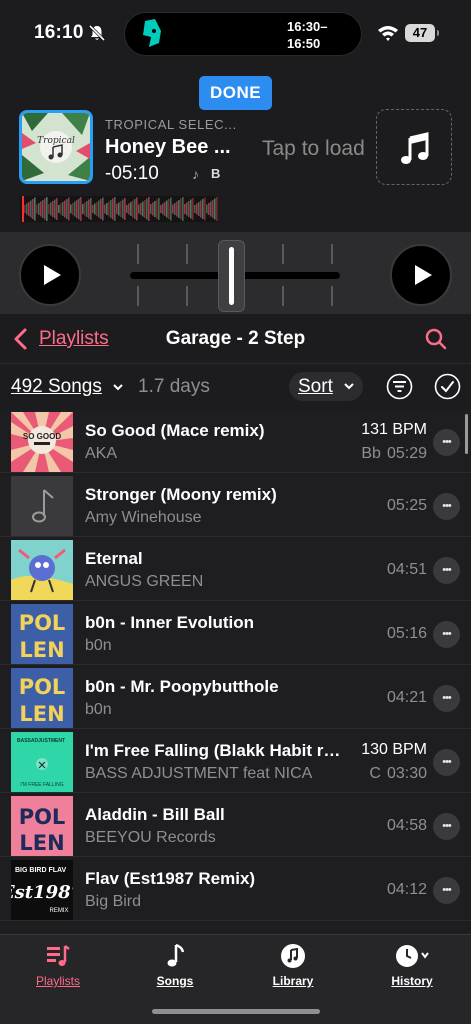 This screenshot has width=471, height=1024. I want to click on track-key-duration: C 03:30, so click(398, 773).